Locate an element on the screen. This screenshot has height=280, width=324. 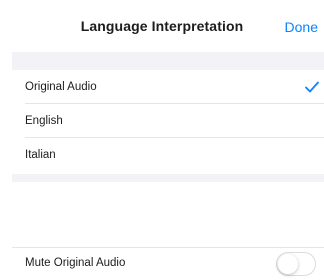
toggle-knob is located at coordinates (288, 264).